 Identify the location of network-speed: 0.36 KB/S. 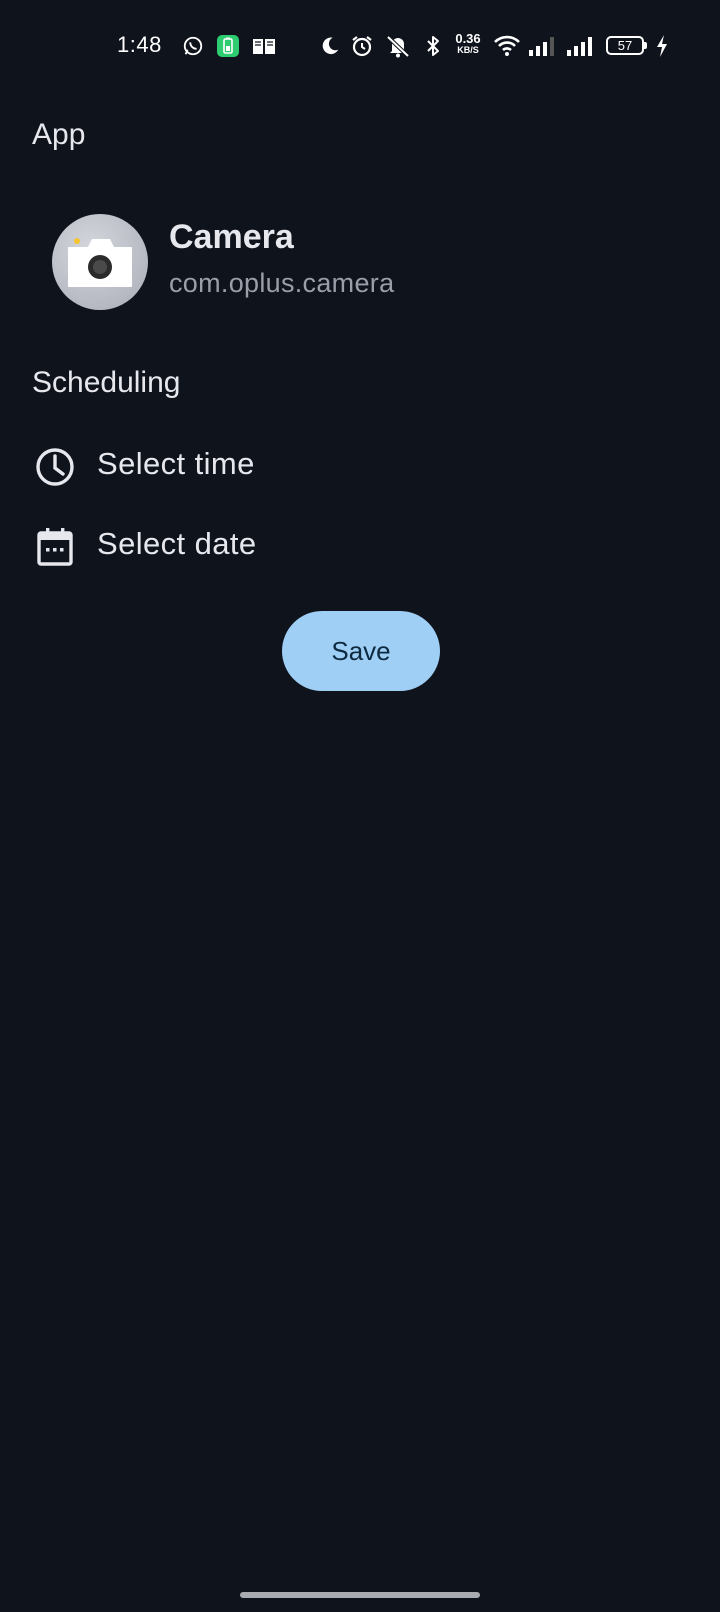
(468, 43).